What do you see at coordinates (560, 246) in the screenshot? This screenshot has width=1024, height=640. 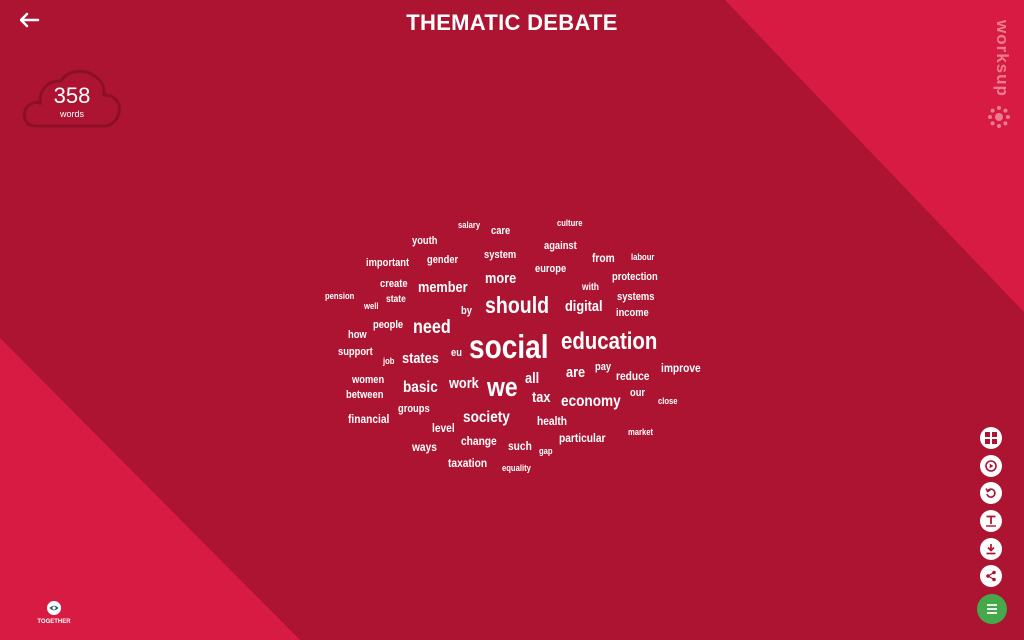 I see `word-cloud-item: against` at bounding box center [560, 246].